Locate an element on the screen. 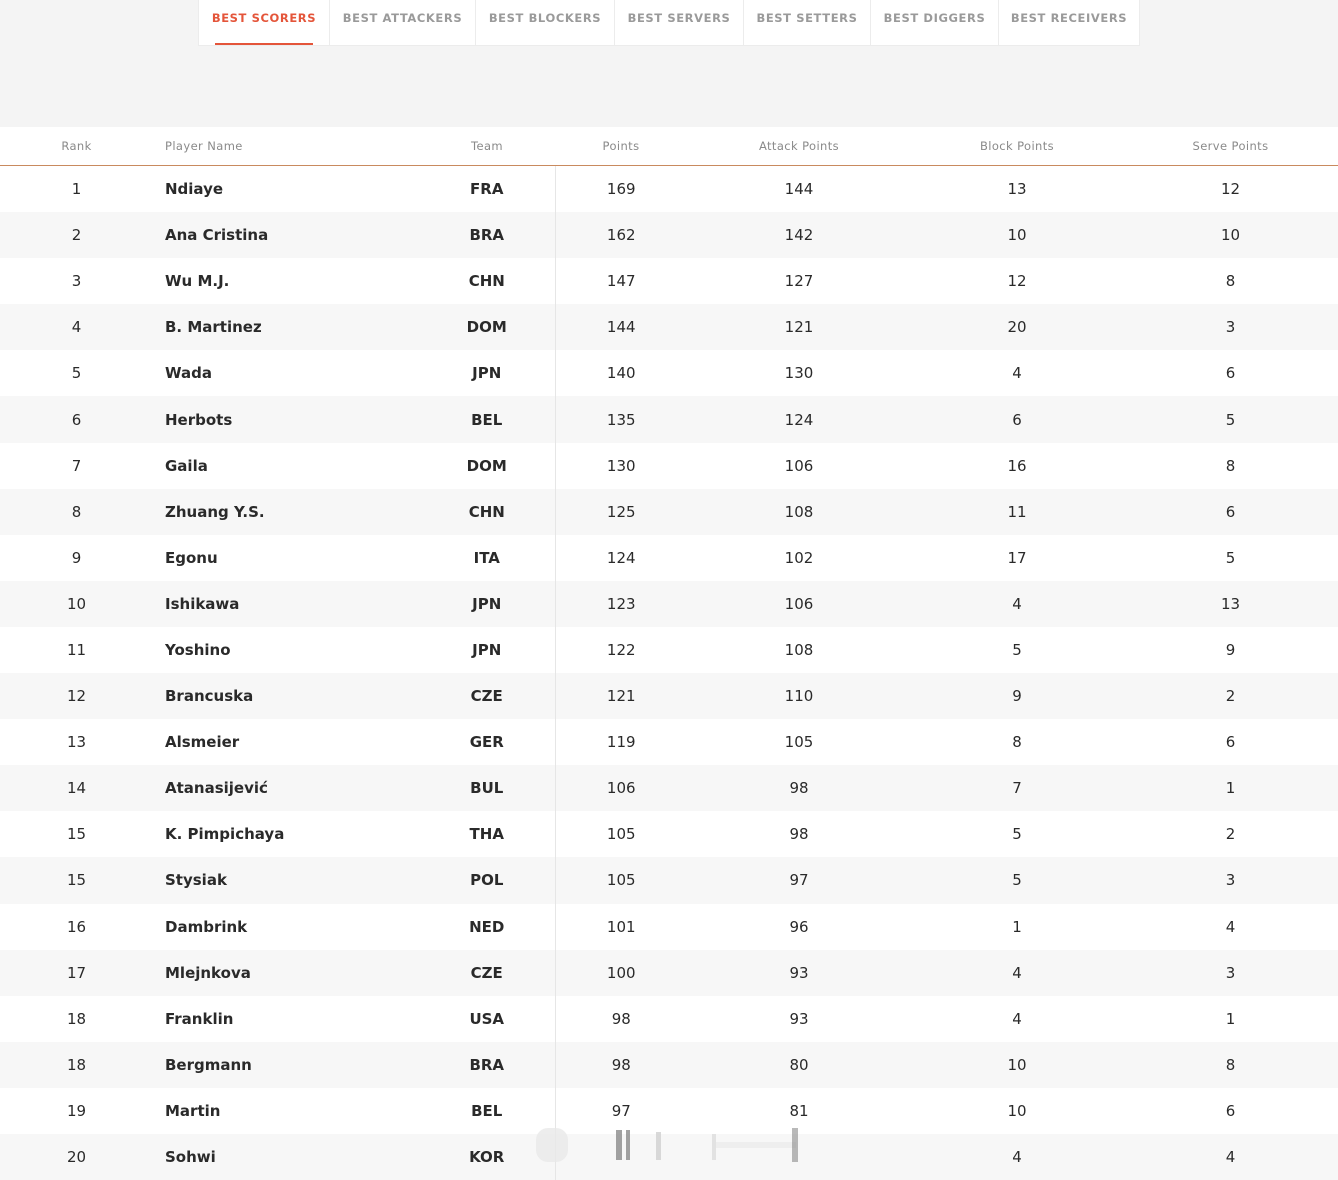  cell-player-name: Yoshino is located at coordinates (286, 650).